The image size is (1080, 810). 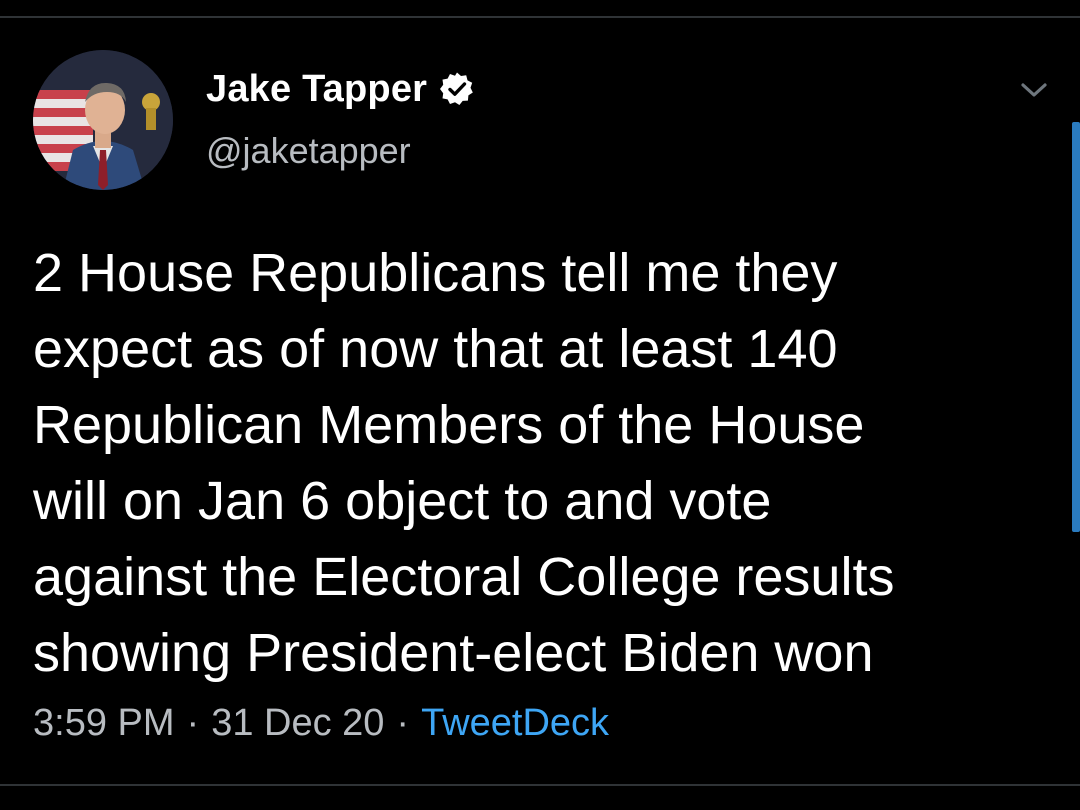 I want to click on tweet-source-link: TweetDeck, so click(x=515, y=723).